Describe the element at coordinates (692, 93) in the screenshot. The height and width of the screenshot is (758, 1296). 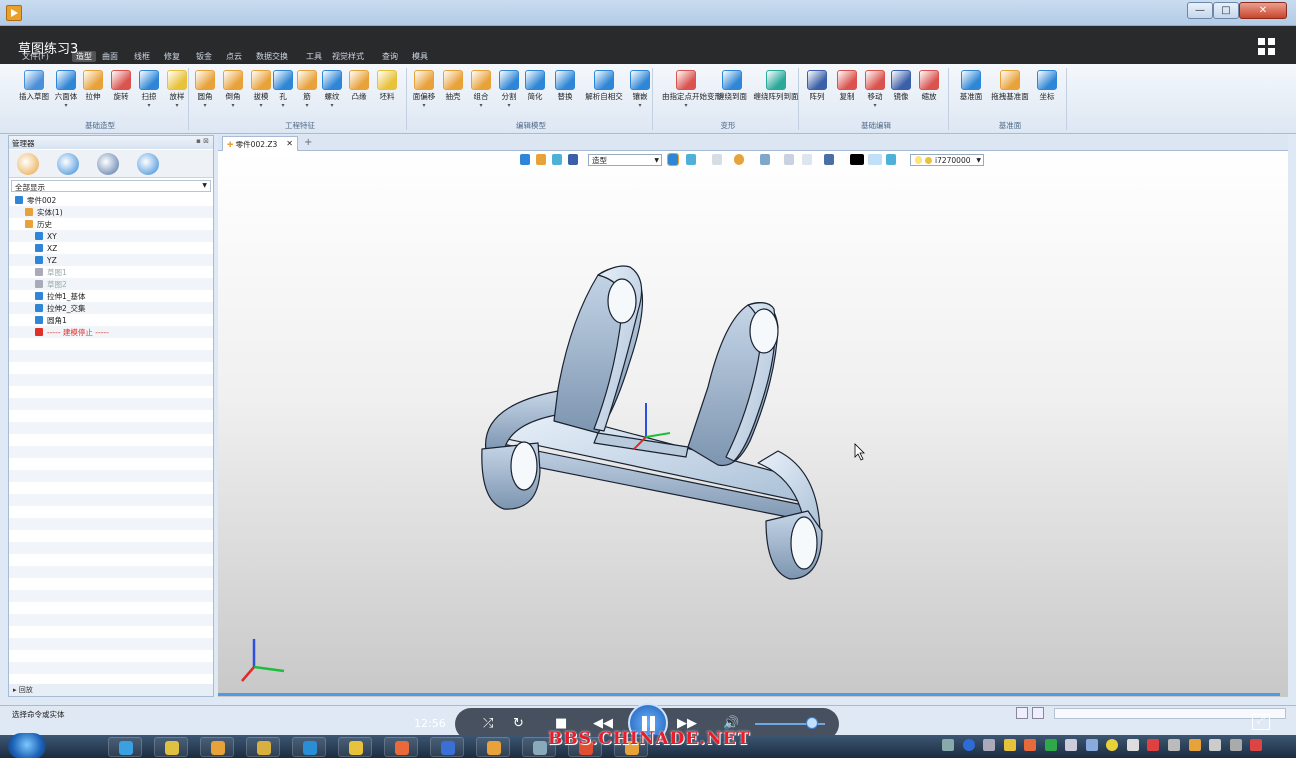
I see `ribbon-button-22: 由指定点开始变形 ▾` at that location.